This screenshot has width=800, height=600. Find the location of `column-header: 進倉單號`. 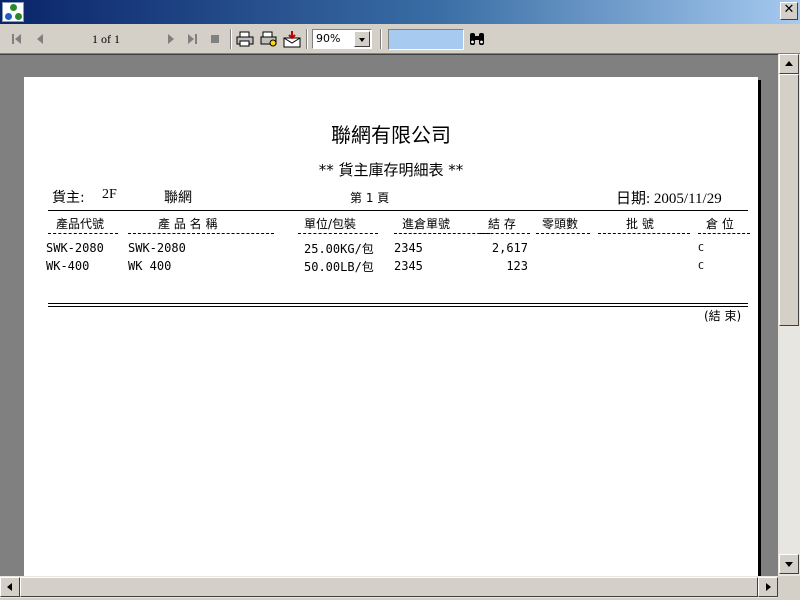

column-header: 進倉單號 is located at coordinates (426, 224).